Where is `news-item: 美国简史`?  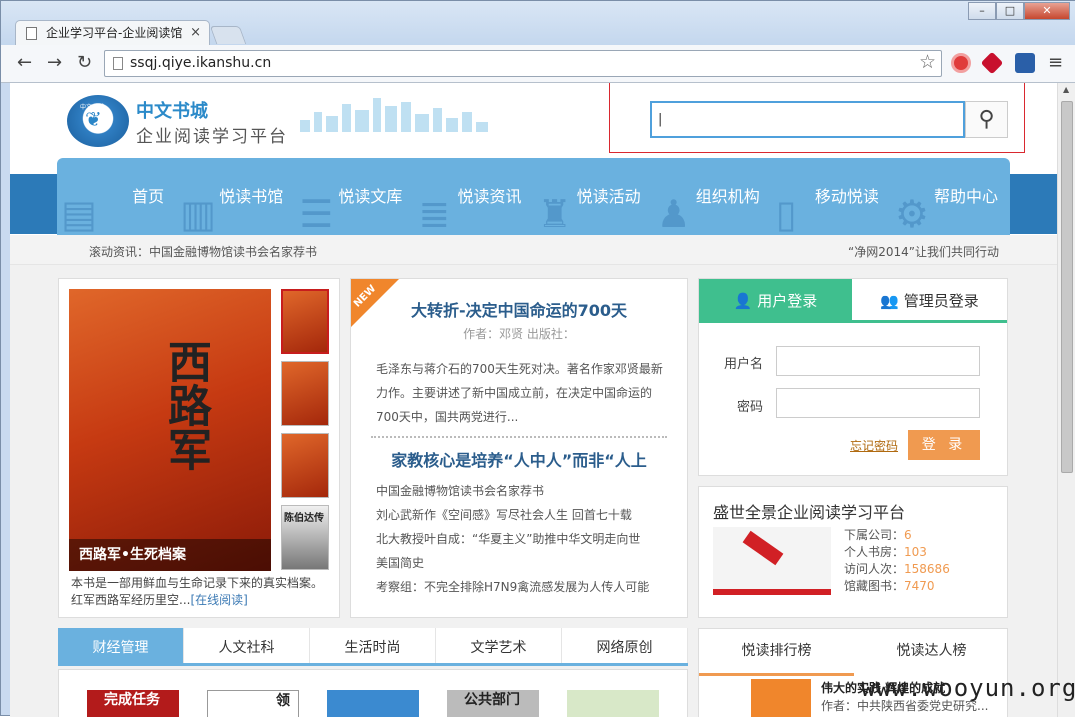 news-item: 美国简史 is located at coordinates (521, 563).